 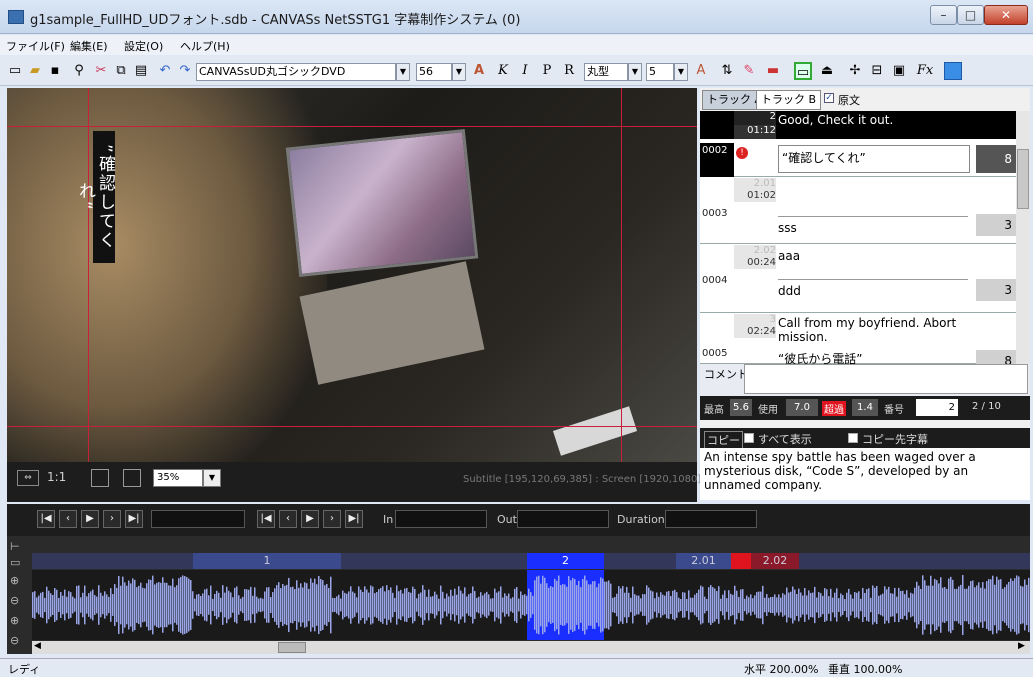 What do you see at coordinates (178, 478) in the screenshot?
I see `zoom-select: 35%` at bounding box center [178, 478].